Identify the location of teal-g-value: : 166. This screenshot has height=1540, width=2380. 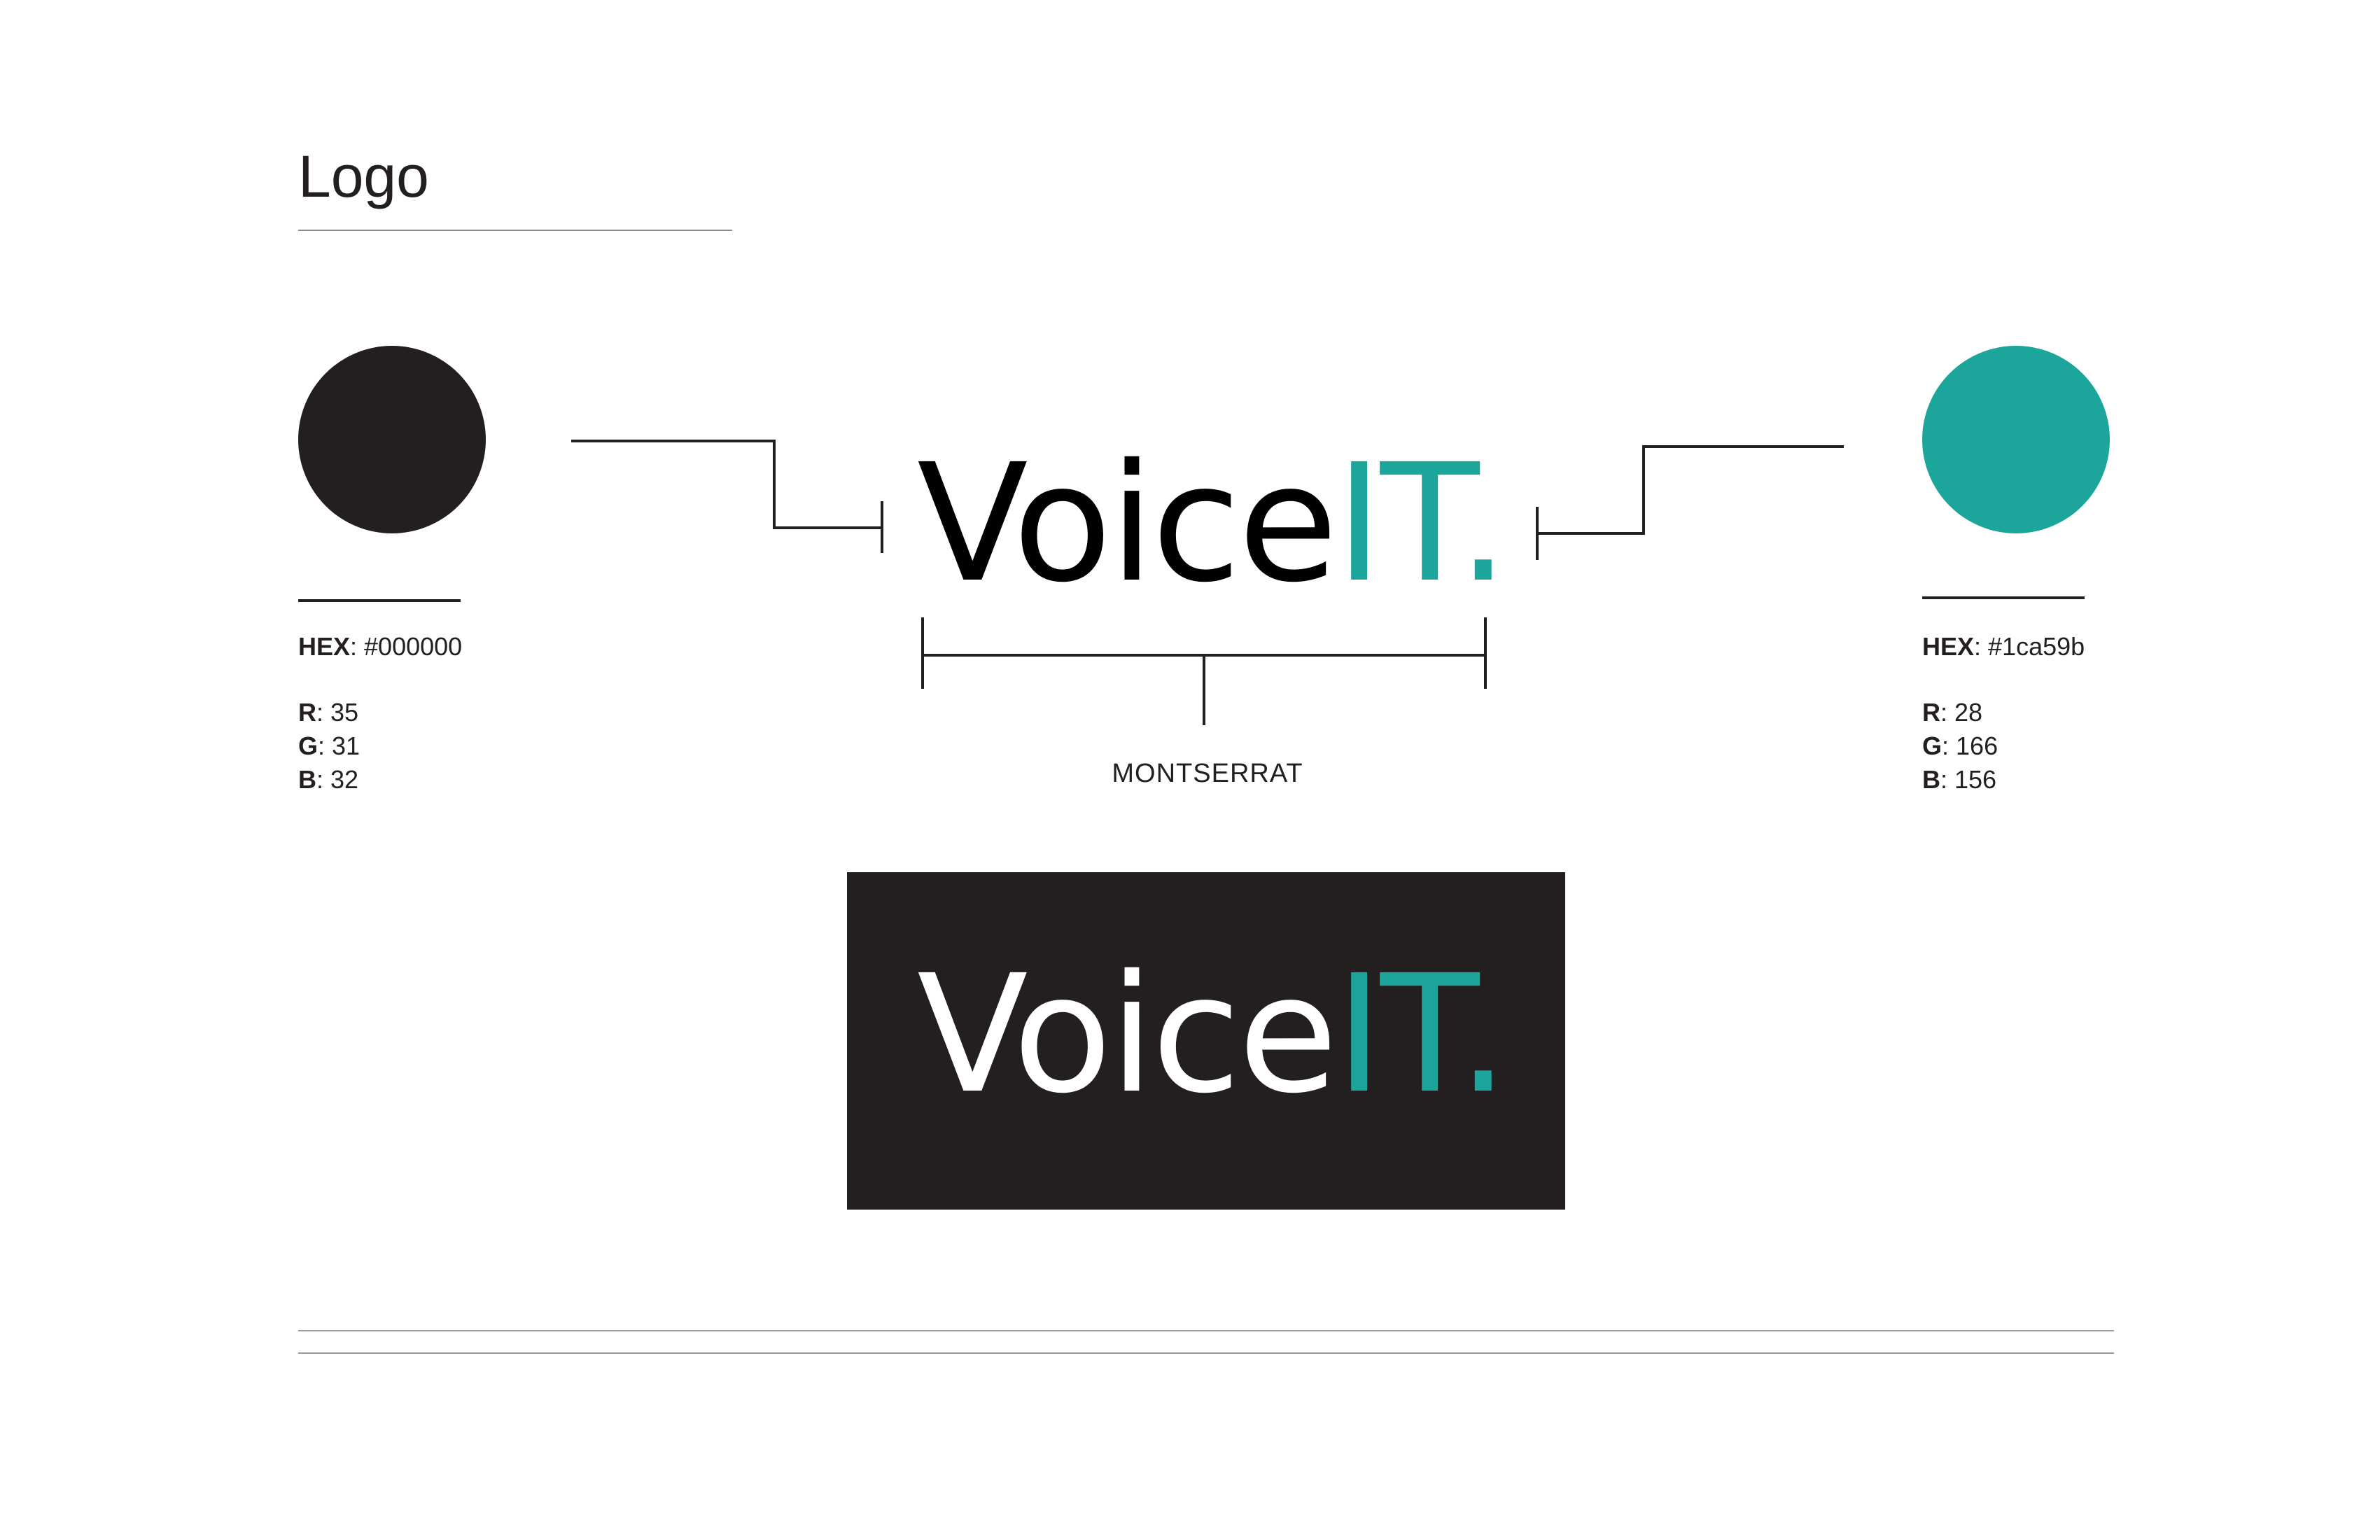
(1970, 746).